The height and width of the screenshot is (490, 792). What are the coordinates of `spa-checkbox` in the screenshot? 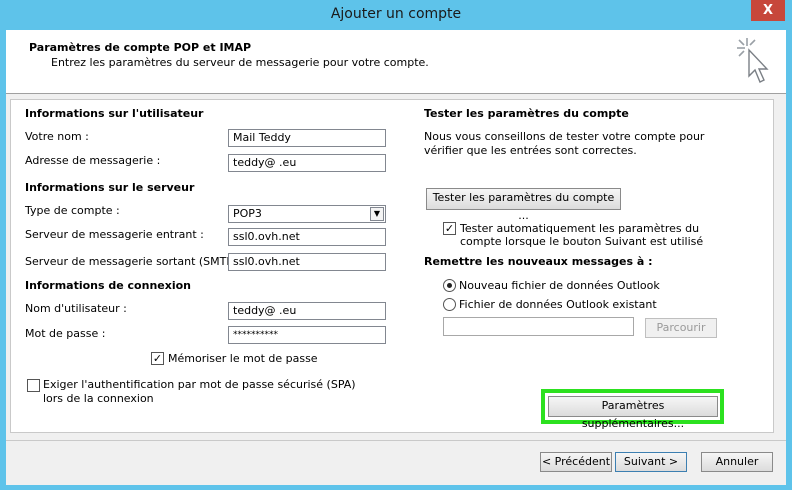 It's located at (33, 385).